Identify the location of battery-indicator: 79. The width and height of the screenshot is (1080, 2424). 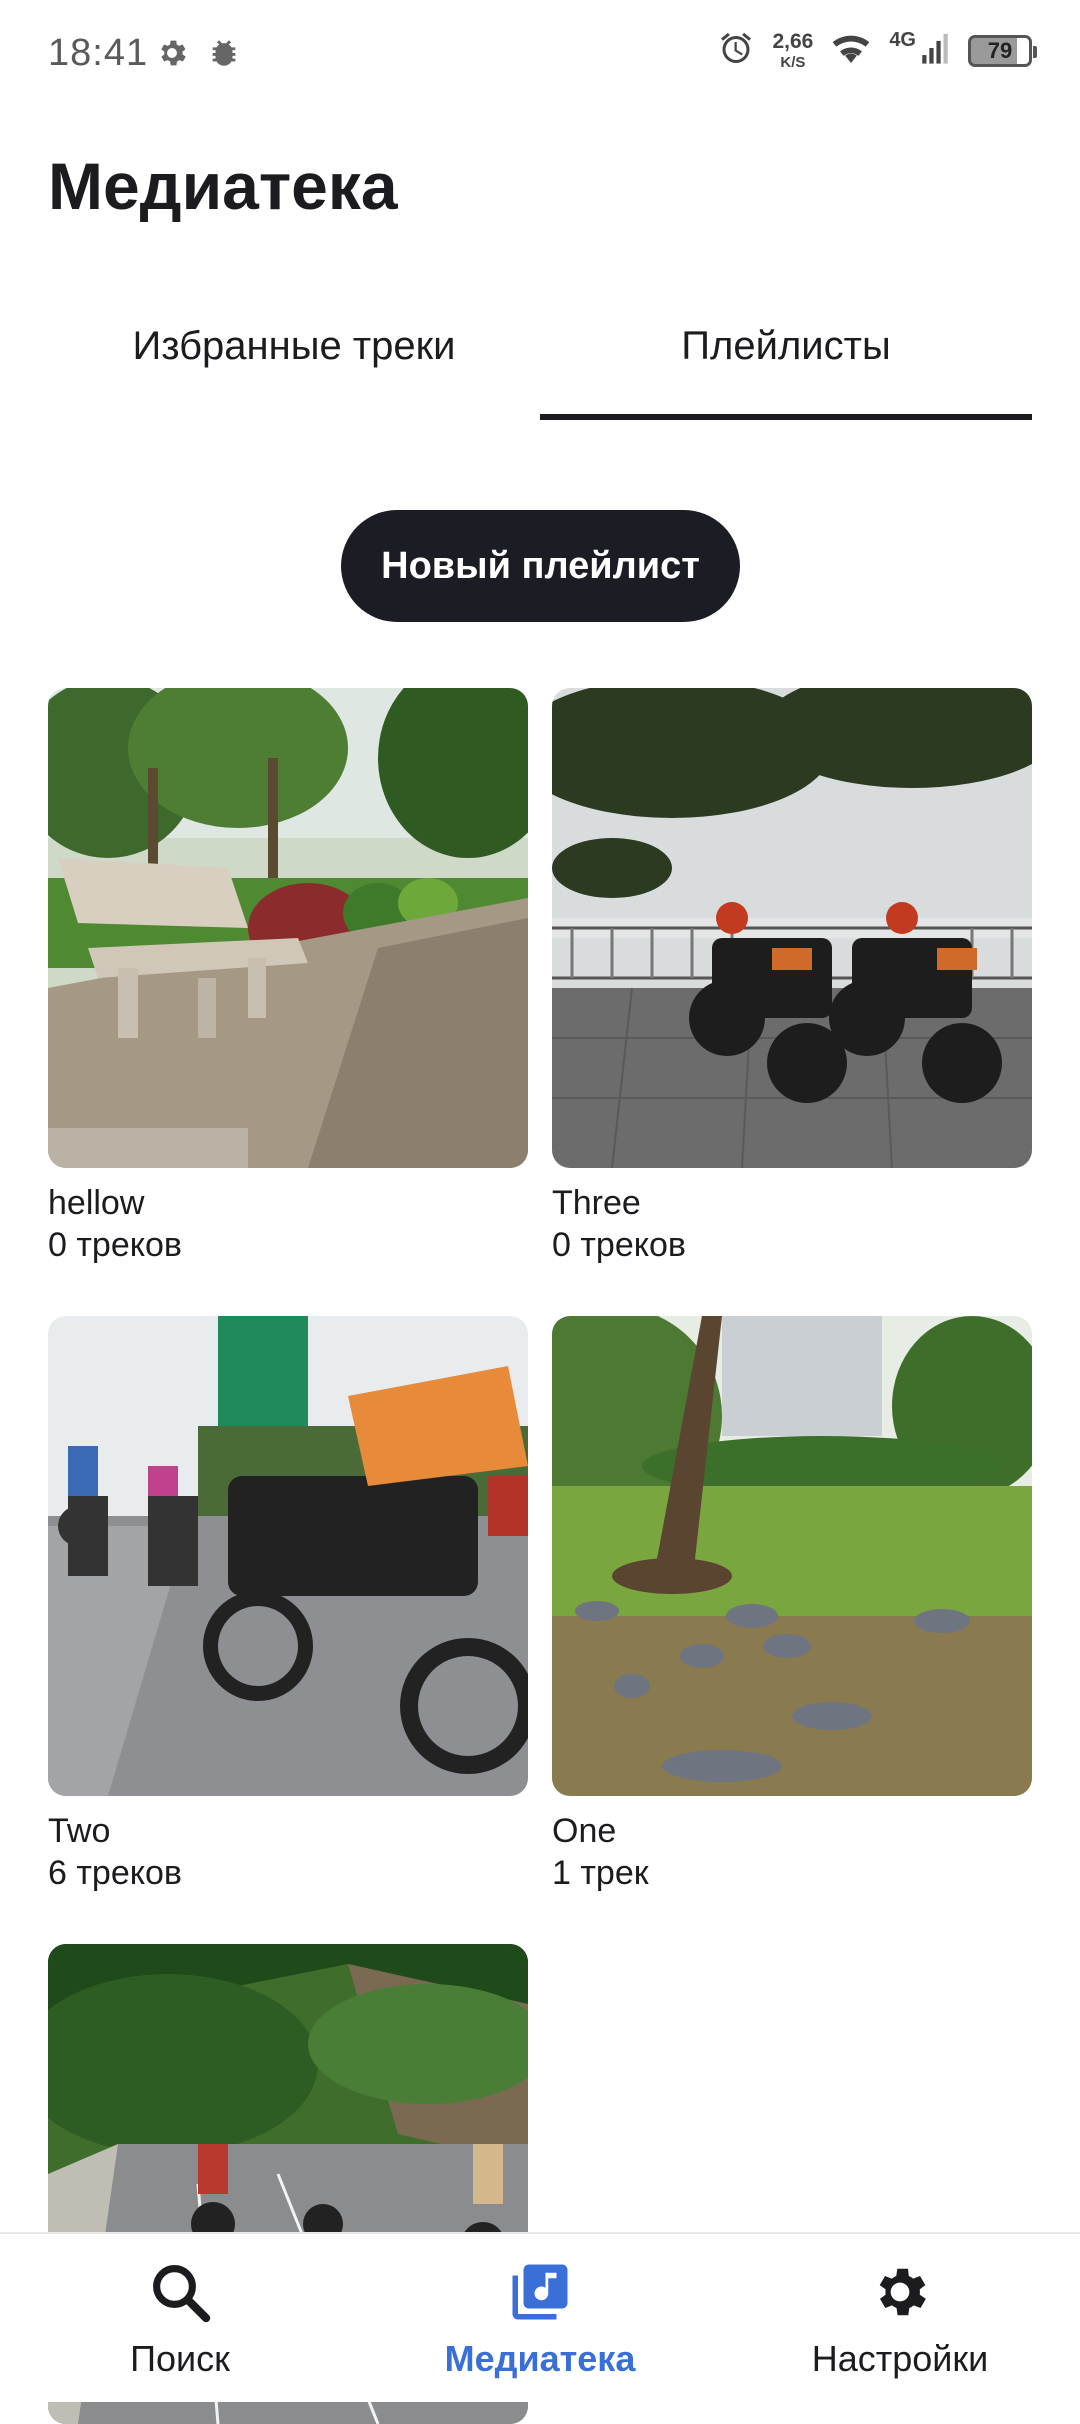
(1002, 50).